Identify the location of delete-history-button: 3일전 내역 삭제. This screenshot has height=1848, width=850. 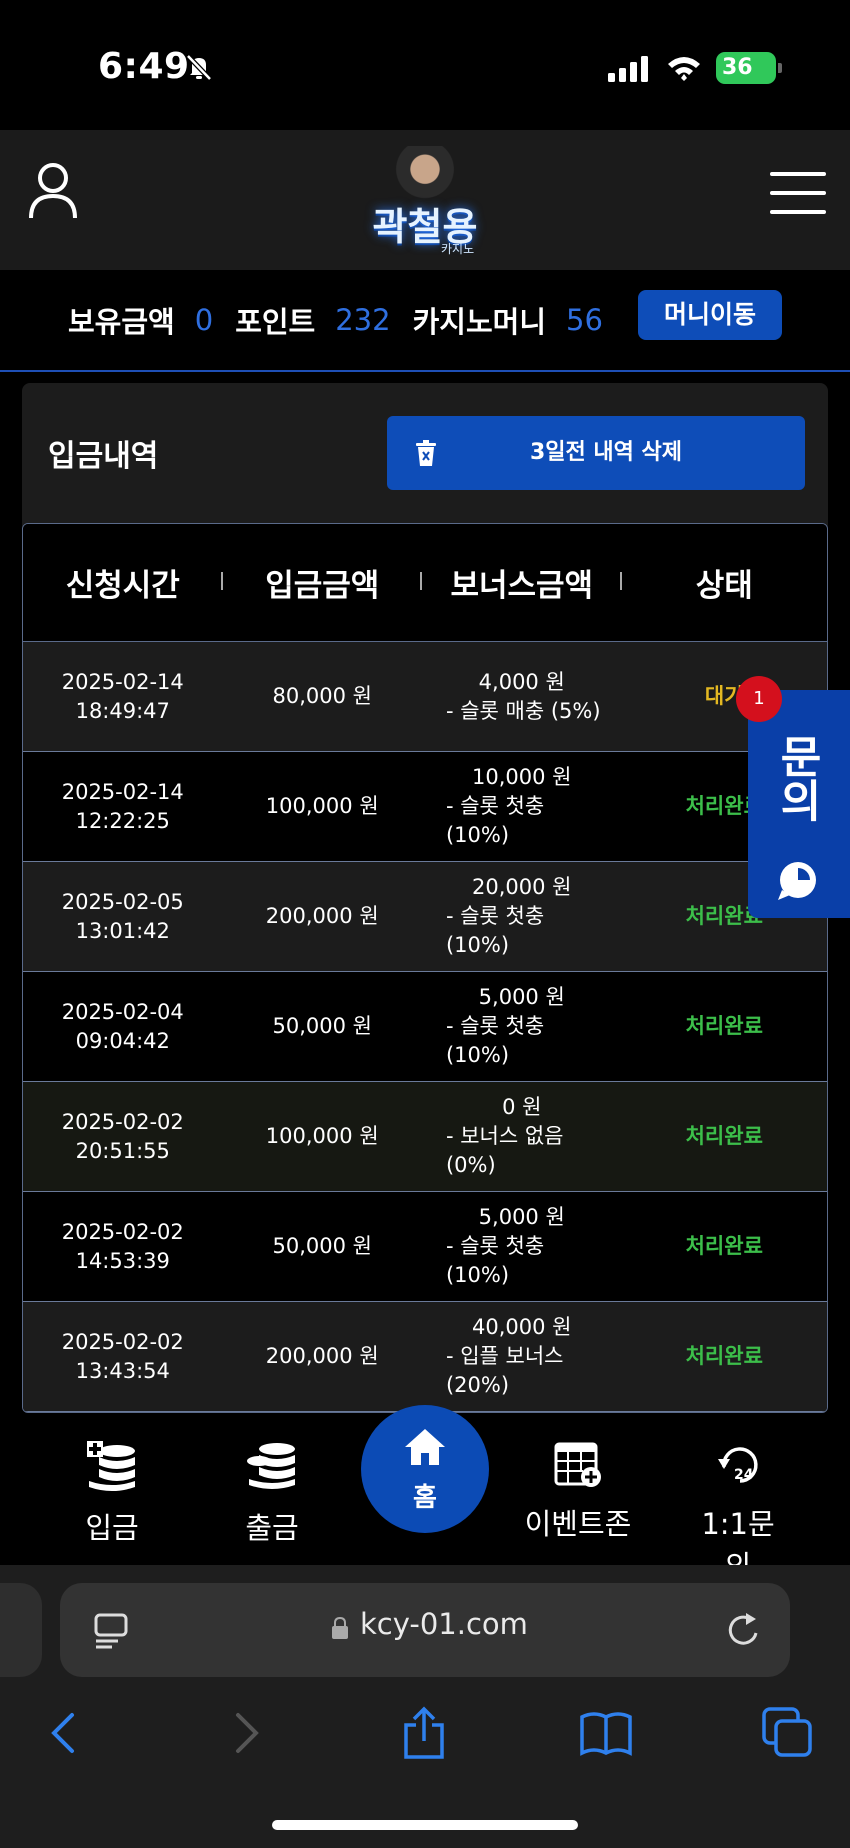
(596, 453).